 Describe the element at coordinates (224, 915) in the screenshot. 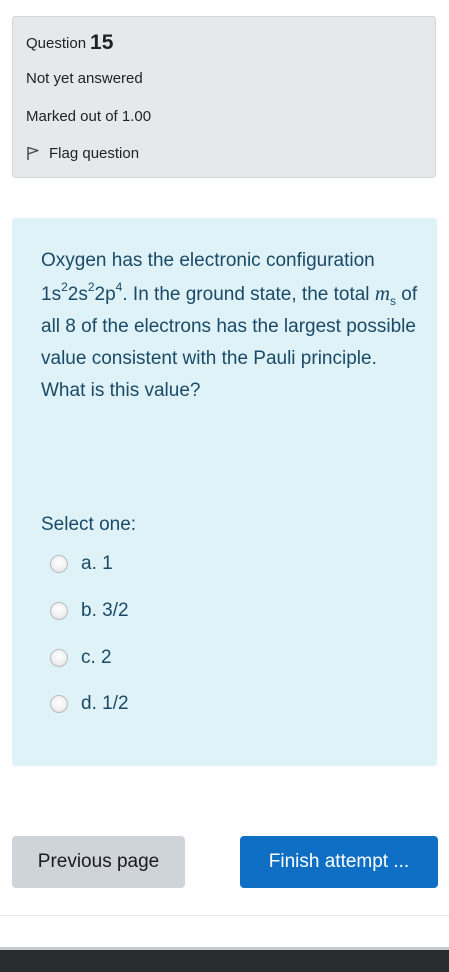

I see `divider` at that location.